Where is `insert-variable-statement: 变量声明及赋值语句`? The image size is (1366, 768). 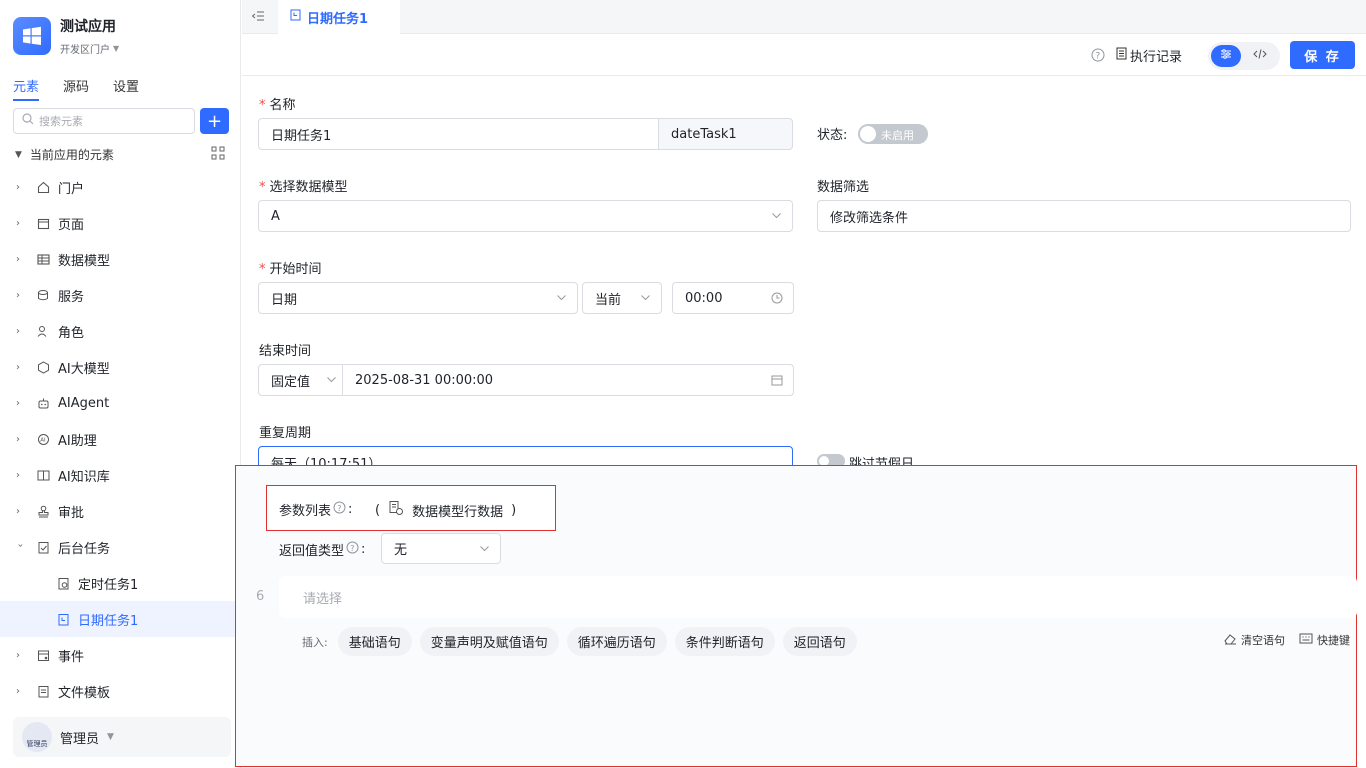
insert-variable-statement: 变量声明及赋值语句 is located at coordinates (489, 641).